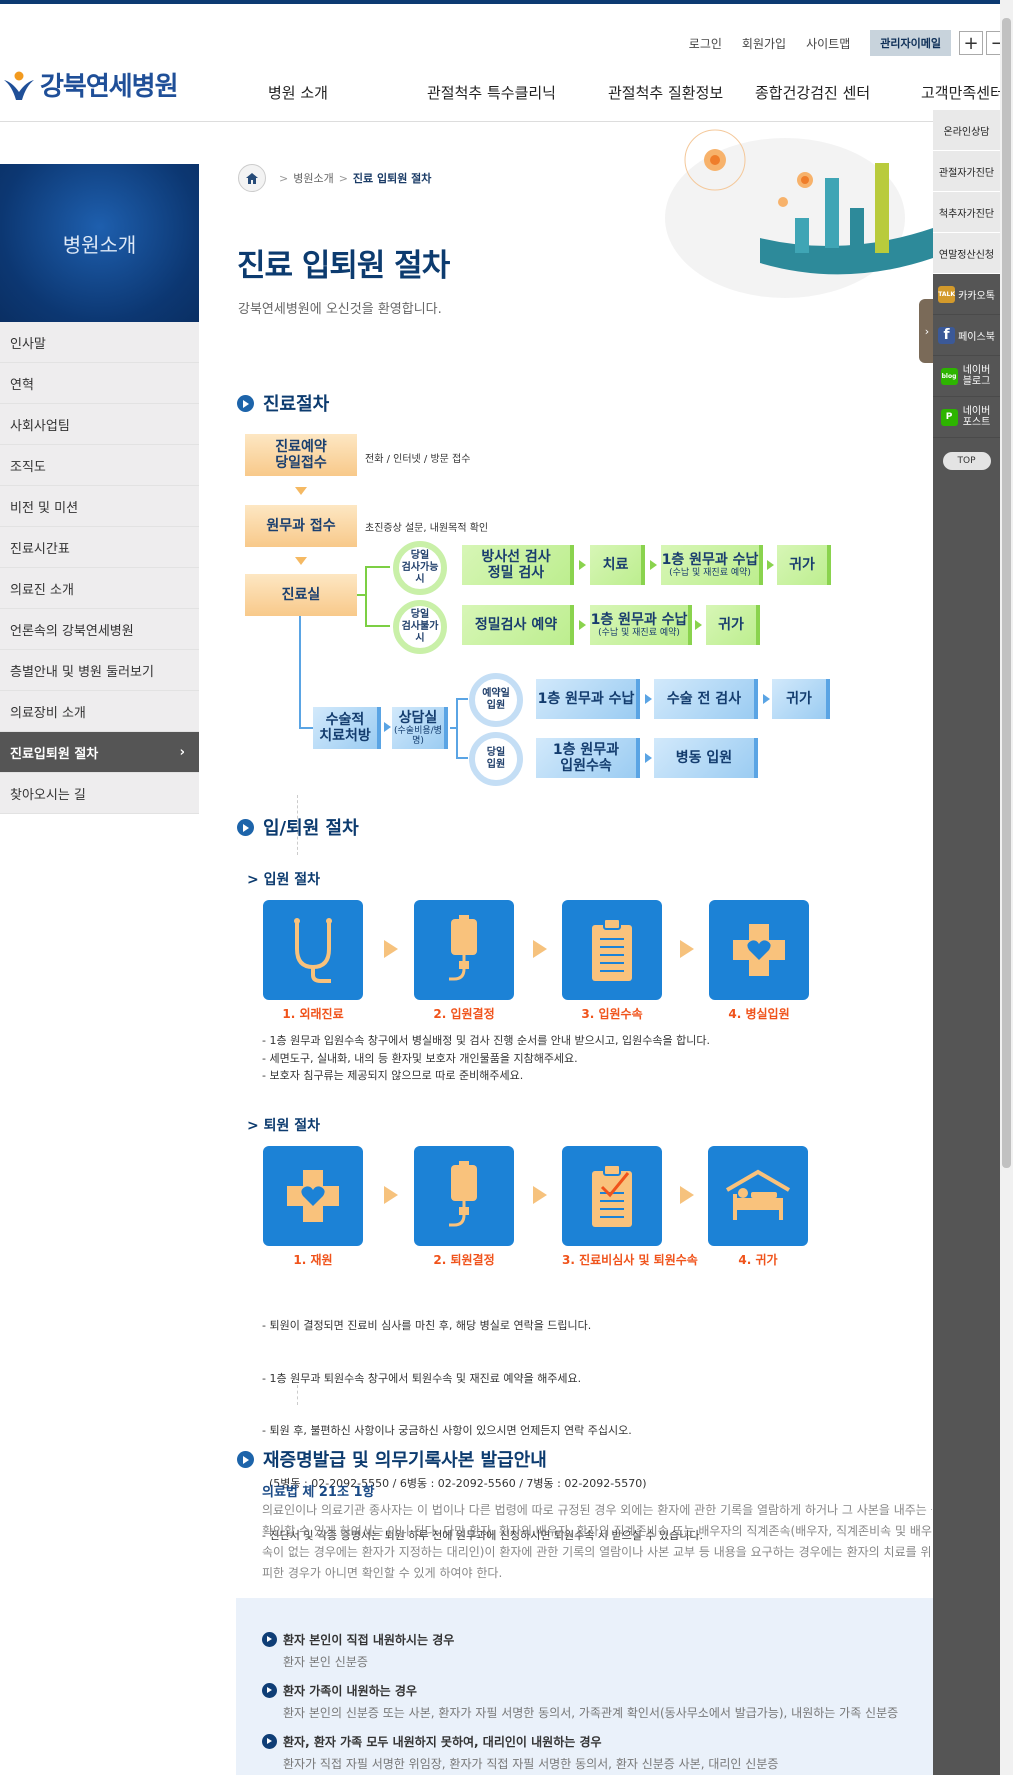 The height and width of the screenshot is (1775, 1013). What do you see at coordinates (340, 309) in the screenshot?
I see `page-subtitle: 강북연세병원에 오신것을 환영합니다.` at bounding box center [340, 309].